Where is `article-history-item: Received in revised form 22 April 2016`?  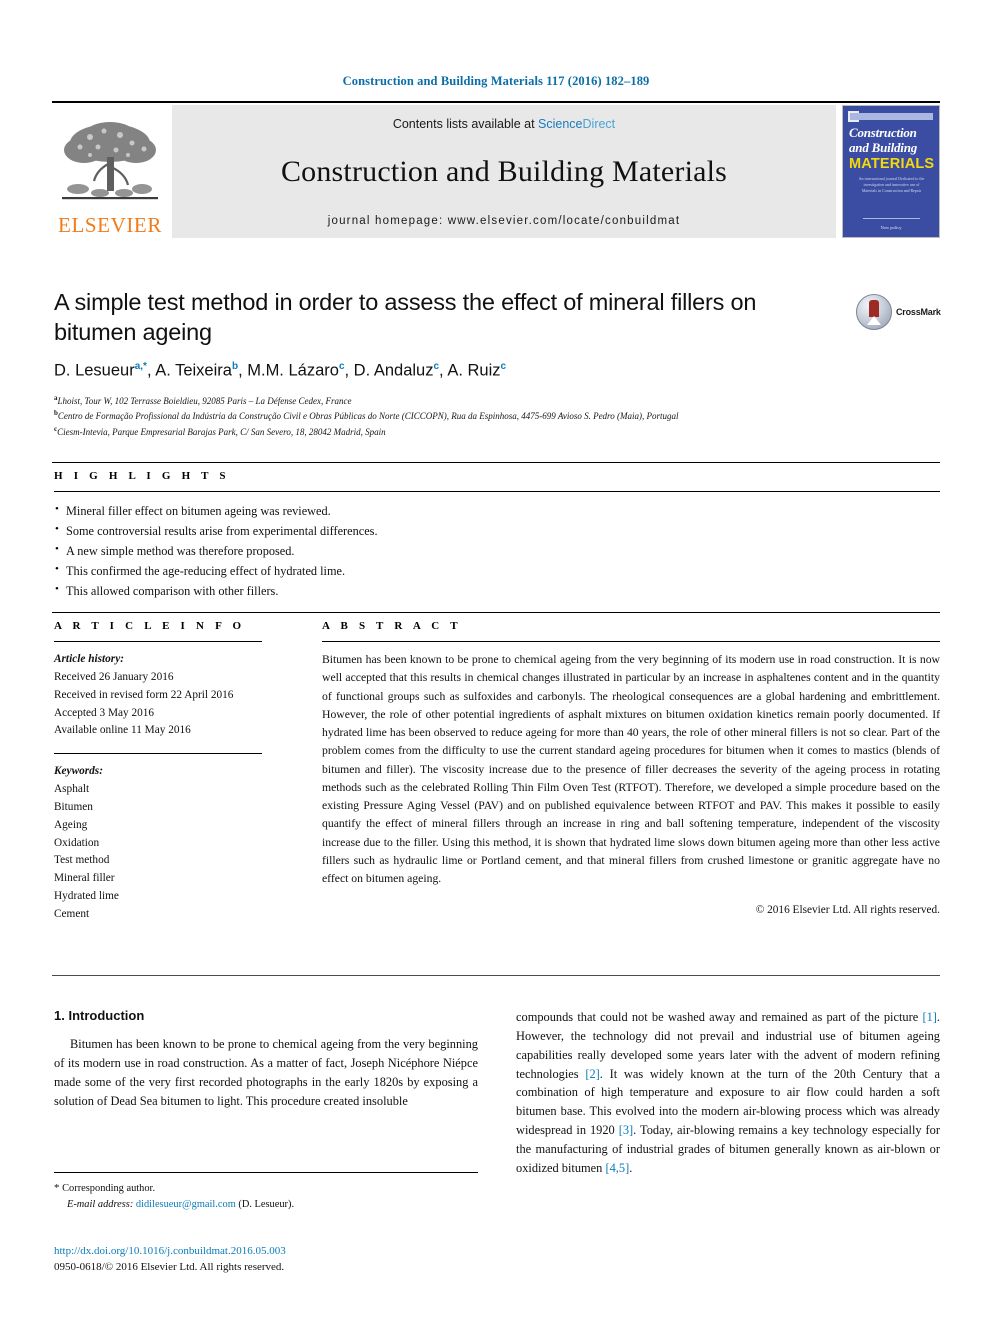
article-history-item: Received in revised form 22 April 2016 is located at coordinates (144, 694).